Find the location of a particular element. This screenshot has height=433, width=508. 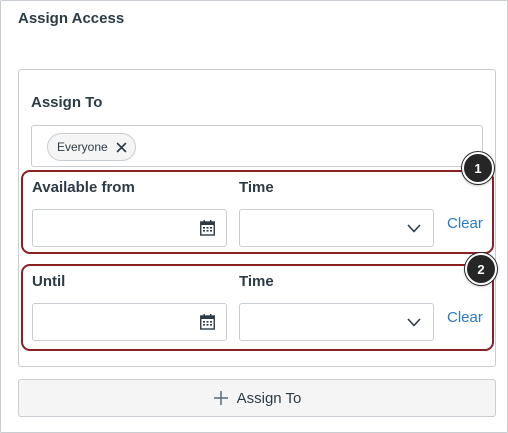

step-badge-2: 2 is located at coordinates (481, 269).